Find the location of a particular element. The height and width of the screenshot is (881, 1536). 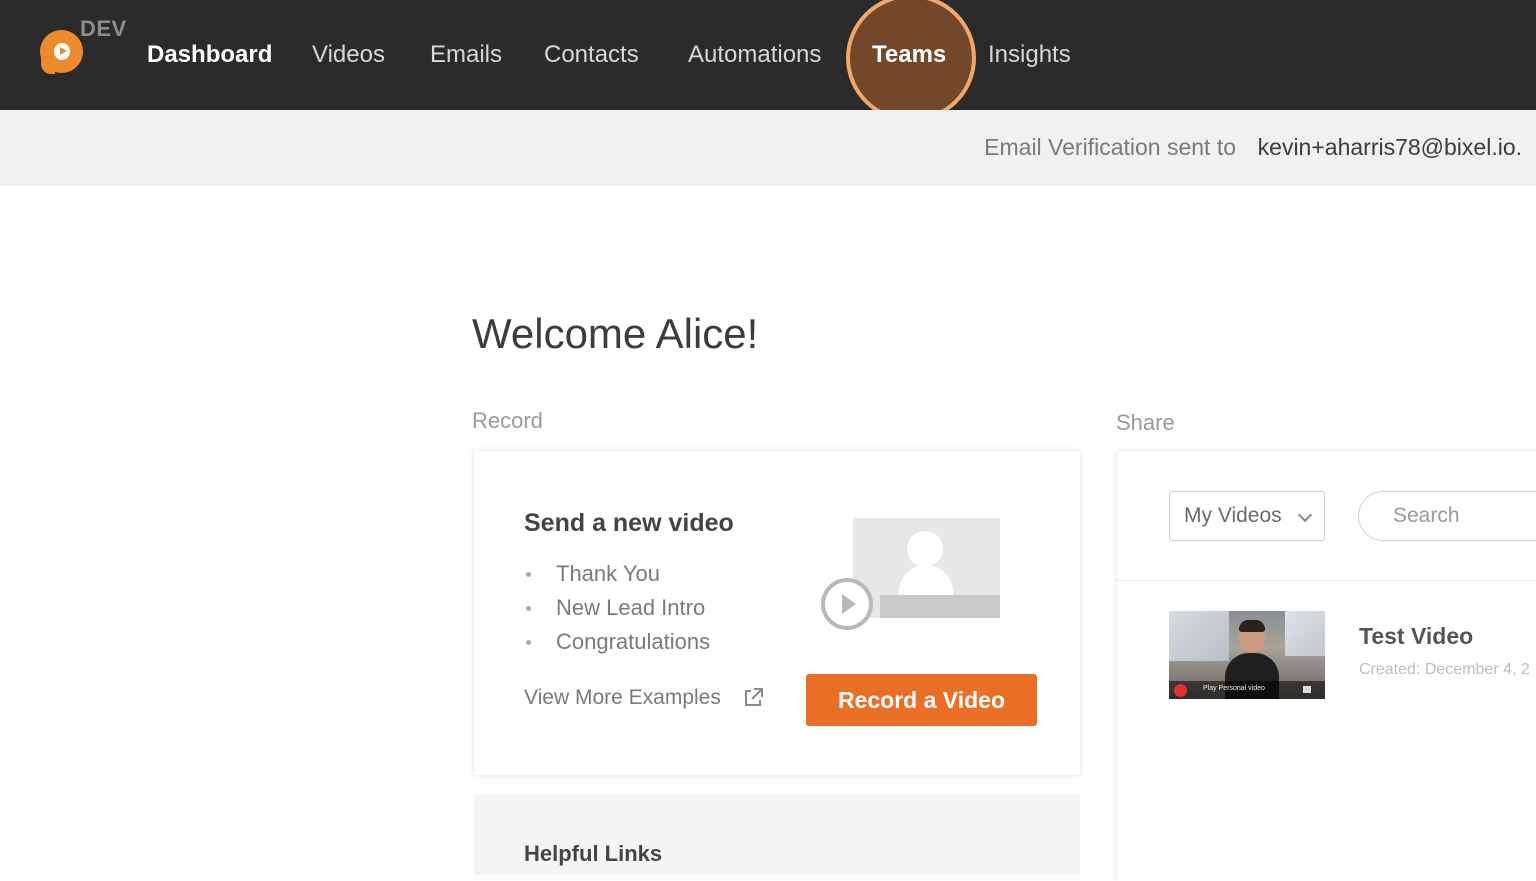

share-toolbar: My Videos is located at coordinates (1326, 516).